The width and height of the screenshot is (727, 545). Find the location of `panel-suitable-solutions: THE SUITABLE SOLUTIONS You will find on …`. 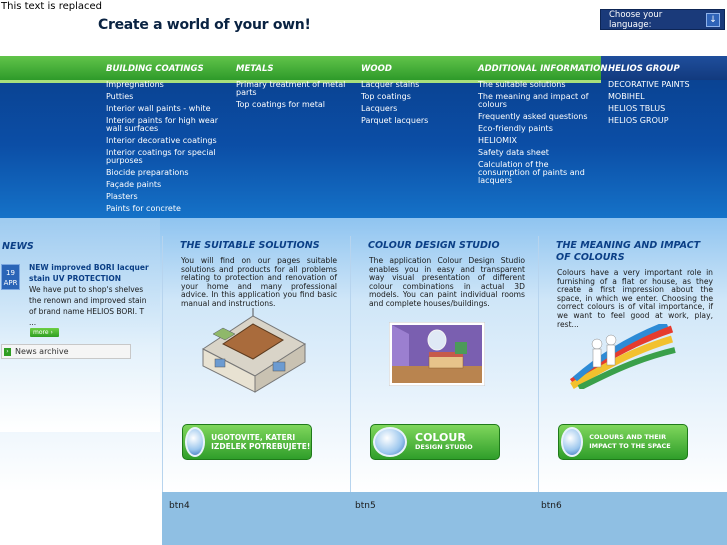

panel-suitable-solutions: THE SUITABLE SOLUTIONS You will find on … is located at coordinates (255, 364).